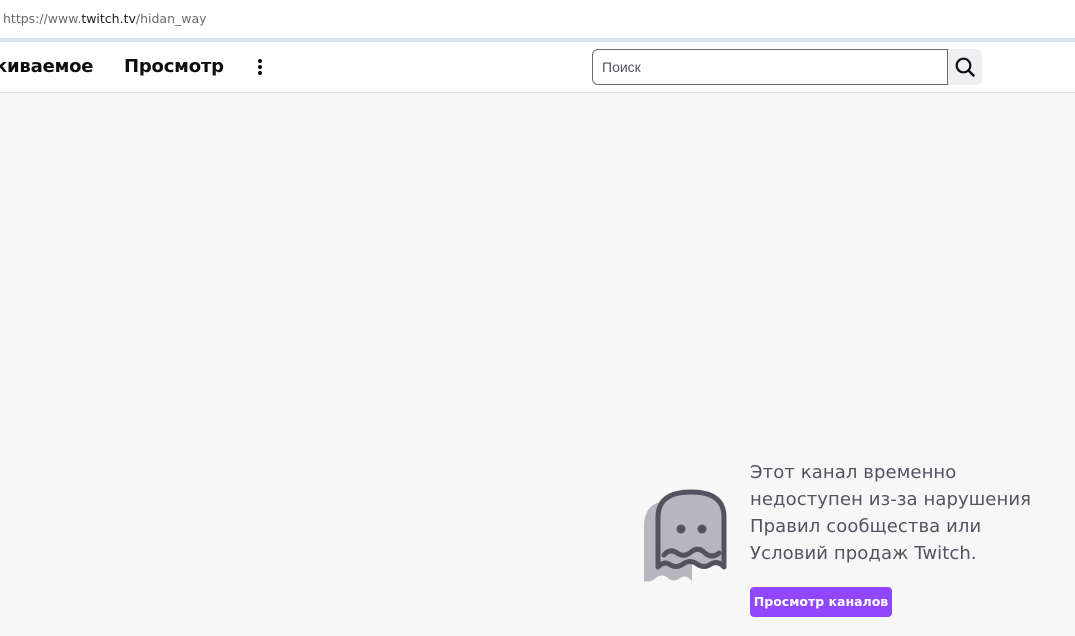  I want to click on top-nav: киваемое Просмотр, so click(537, 67).